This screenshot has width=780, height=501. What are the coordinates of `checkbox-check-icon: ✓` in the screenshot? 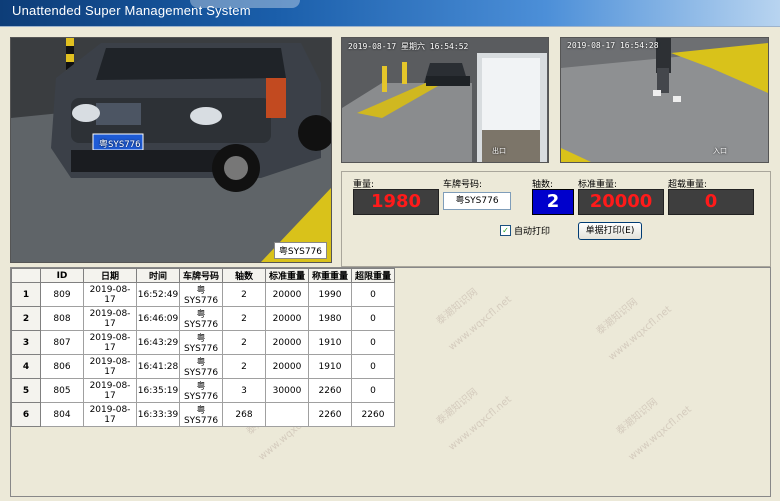 It's located at (505, 230).